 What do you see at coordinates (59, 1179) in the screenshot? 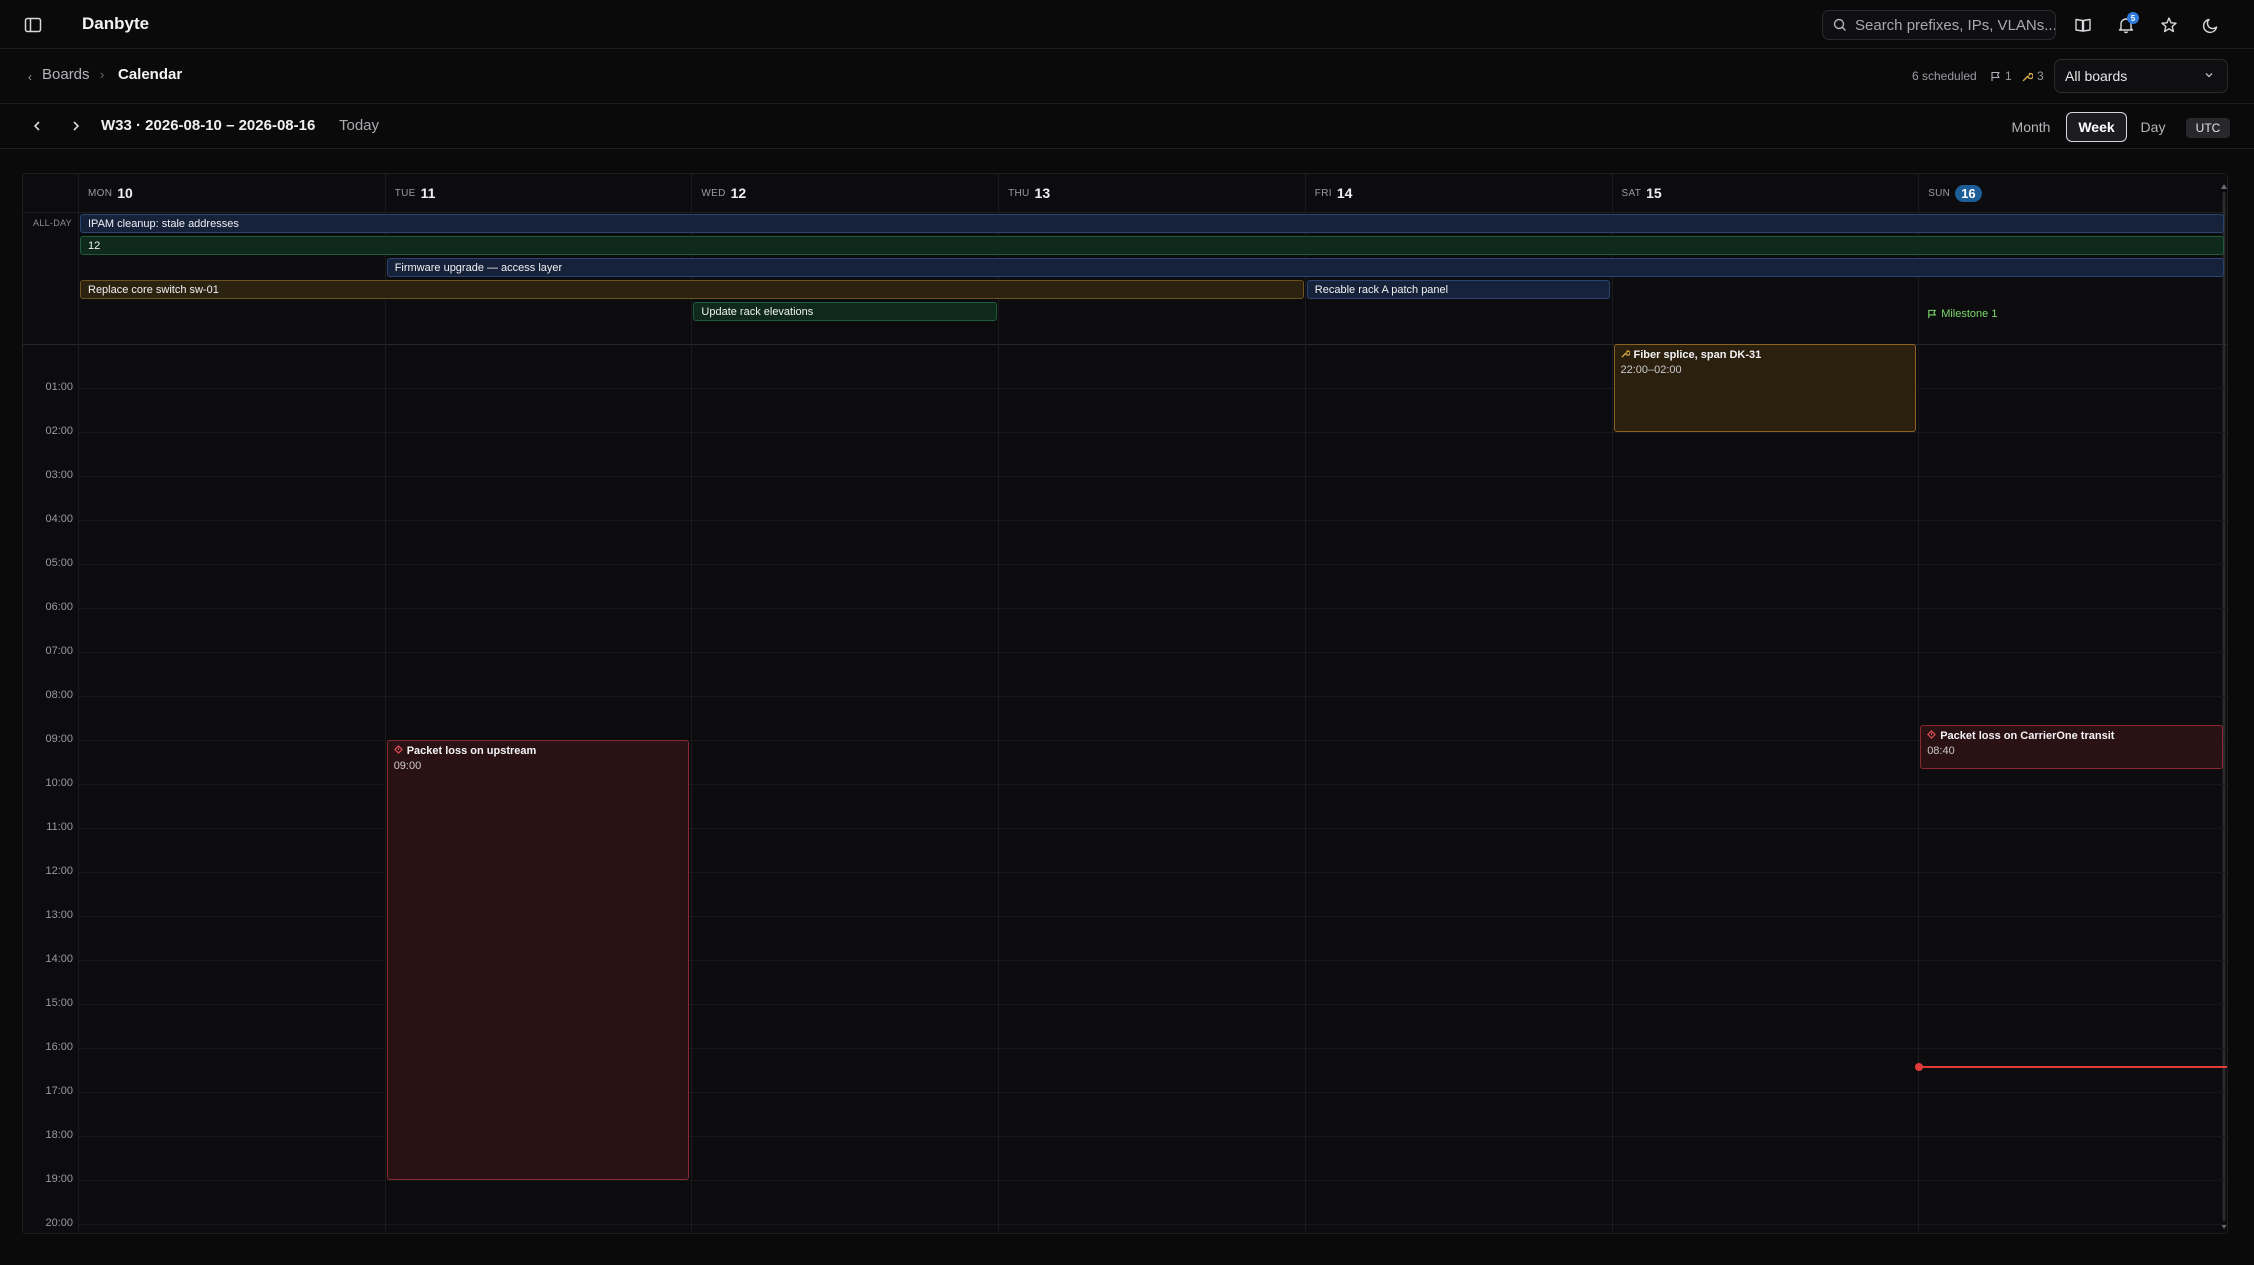
I see `hour-label: 19:00` at bounding box center [59, 1179].